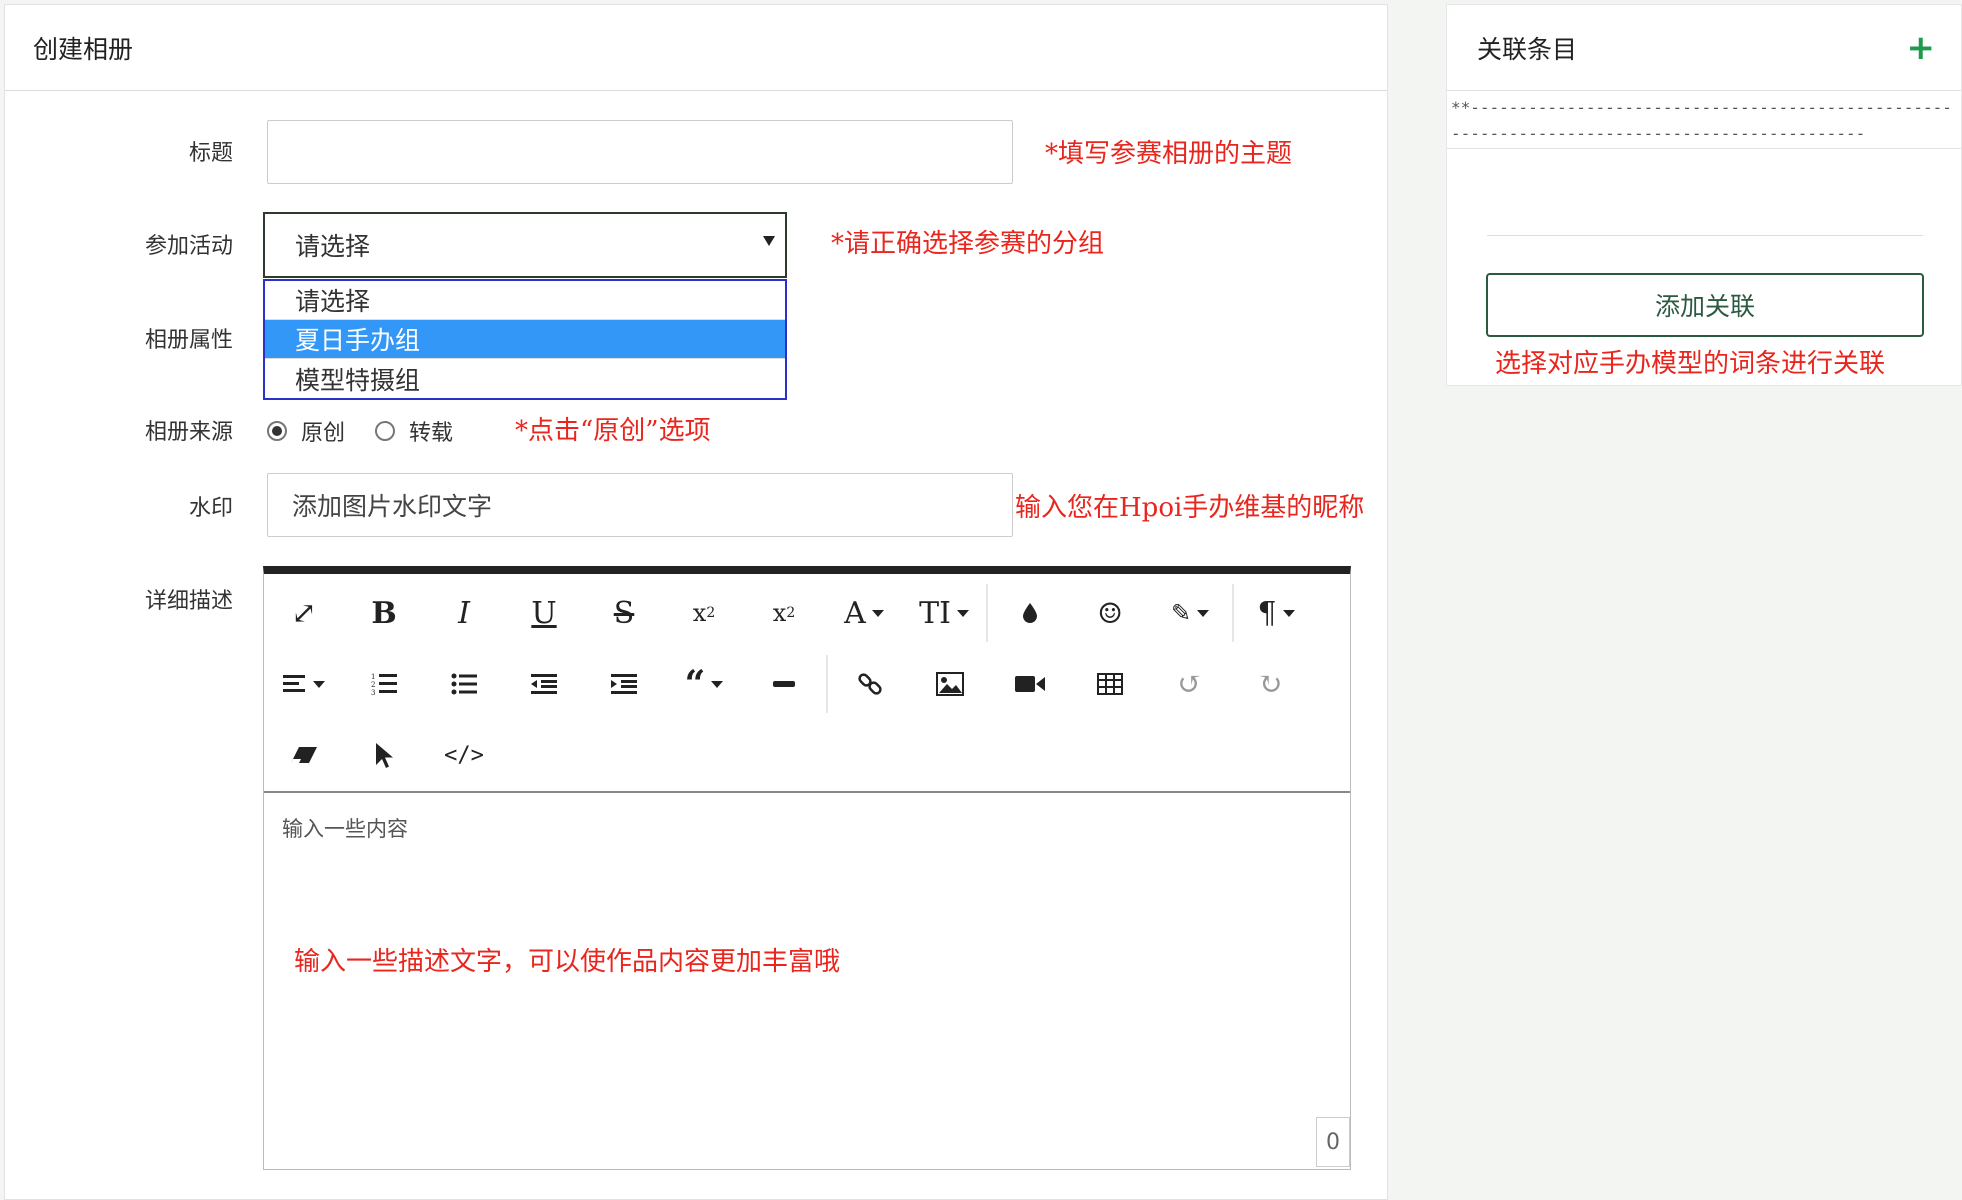  Describe the element at coordinates (304, 613) in the screenshot. I see `fullscreen-icon: ⤢` at that location.